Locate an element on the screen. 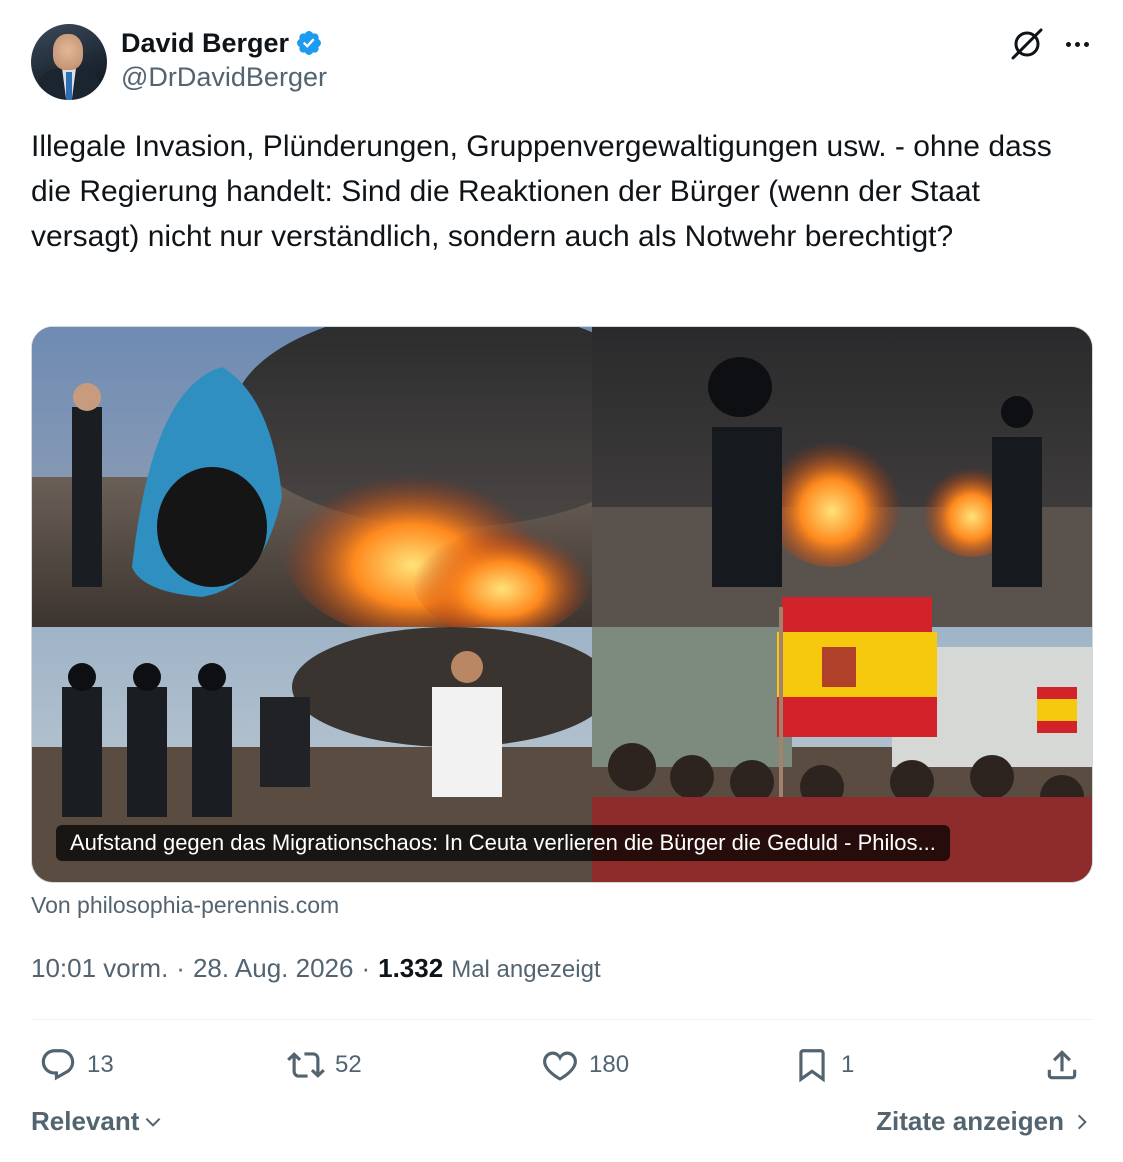 The height and width of the screenshot is (1162, 1123). share-button is located at coordinates (1062, 1065).